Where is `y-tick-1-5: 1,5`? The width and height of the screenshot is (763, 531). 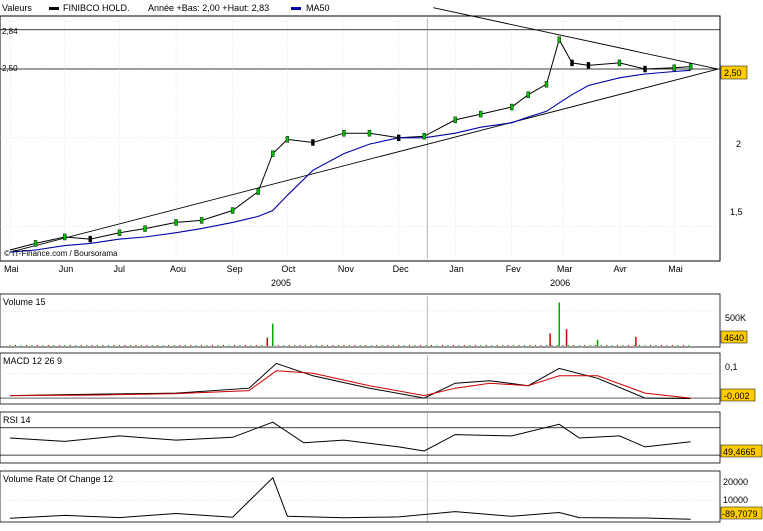
y-tick-1-5: 1,5 is located at coordinates (736, 212).